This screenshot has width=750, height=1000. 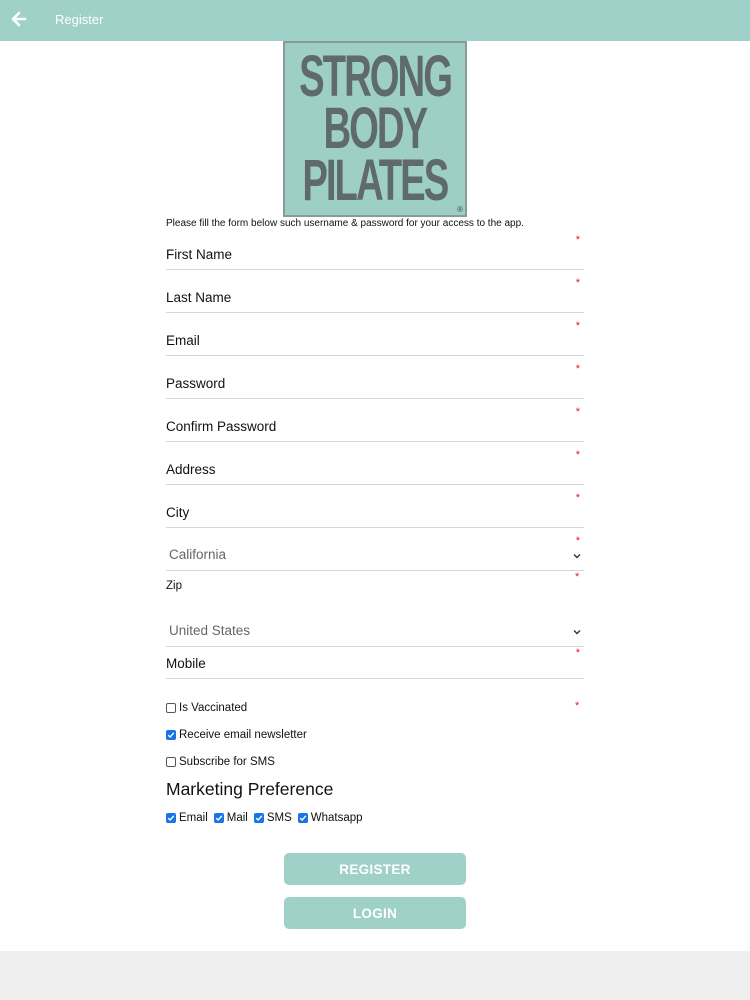 What do you see at coordinates (336, 818) in the screenshot?
I see `marketing-whatsapp-label: Whatsapp` at bounding box center [336, 818].